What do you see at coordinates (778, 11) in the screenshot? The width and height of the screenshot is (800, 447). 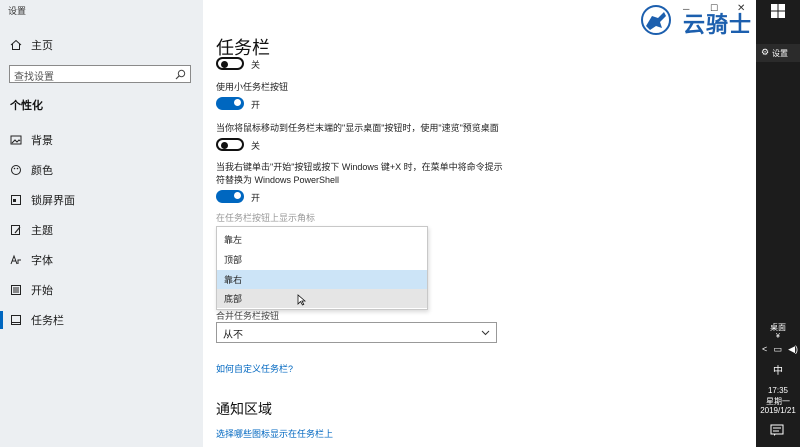 I see `windows-start-icon` at bounding box center [778, 11].